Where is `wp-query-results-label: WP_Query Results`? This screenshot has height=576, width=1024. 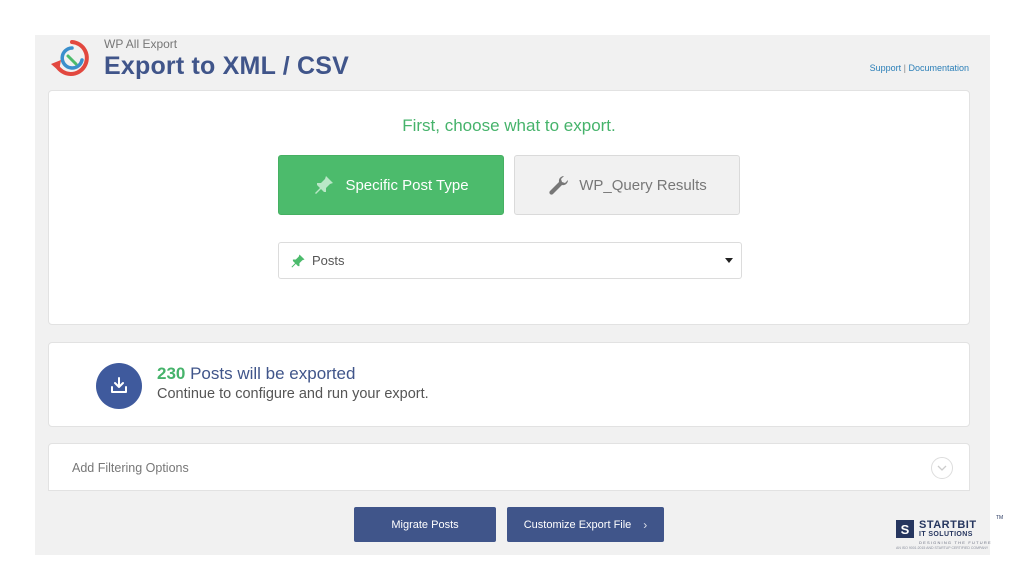 wp-query-results-label: WP_Query Results is located at coordinates (643, 185).